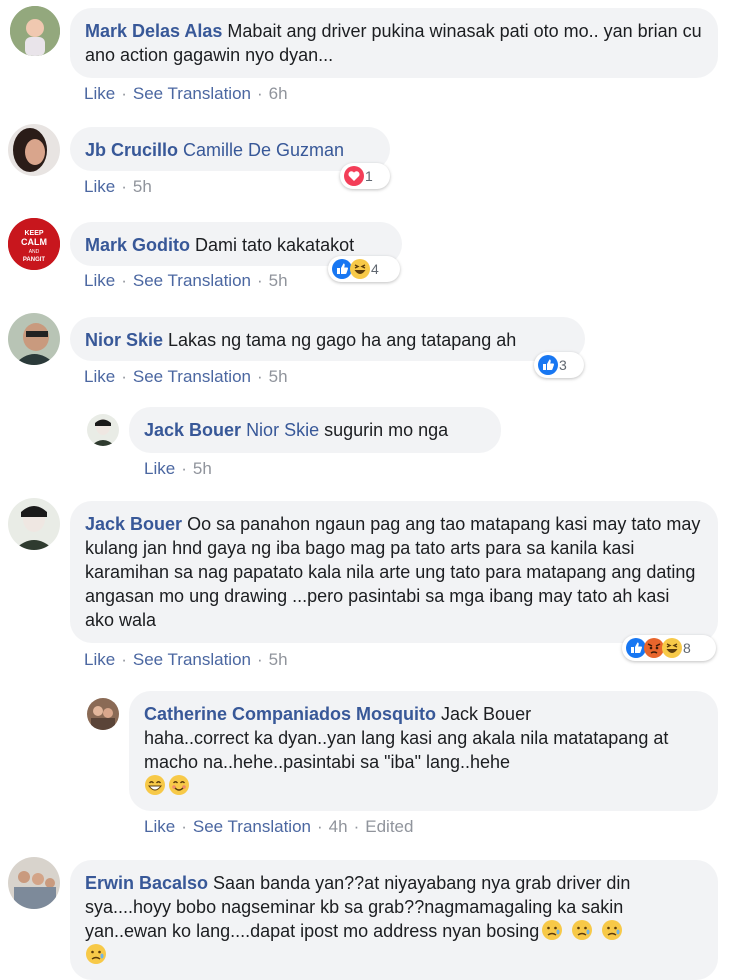  Describe the element at coordinates (375, 269) in the screenshot. I see `reaction-count: 4` at that location.